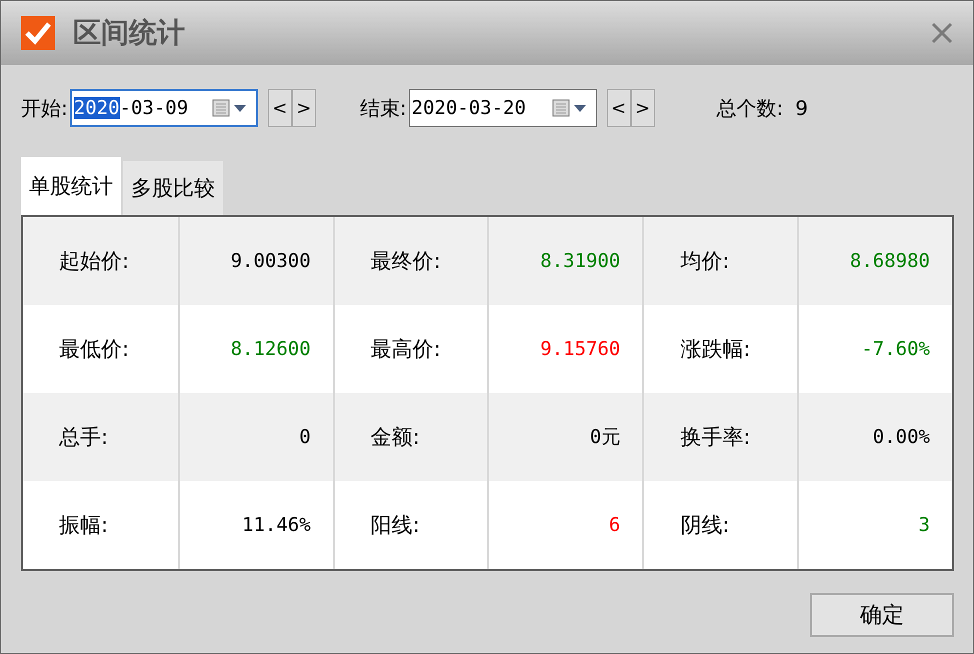 The width and height of the screenshot is (974, 654). I want to click on stat-label: 振幅:, so click(83, 525).